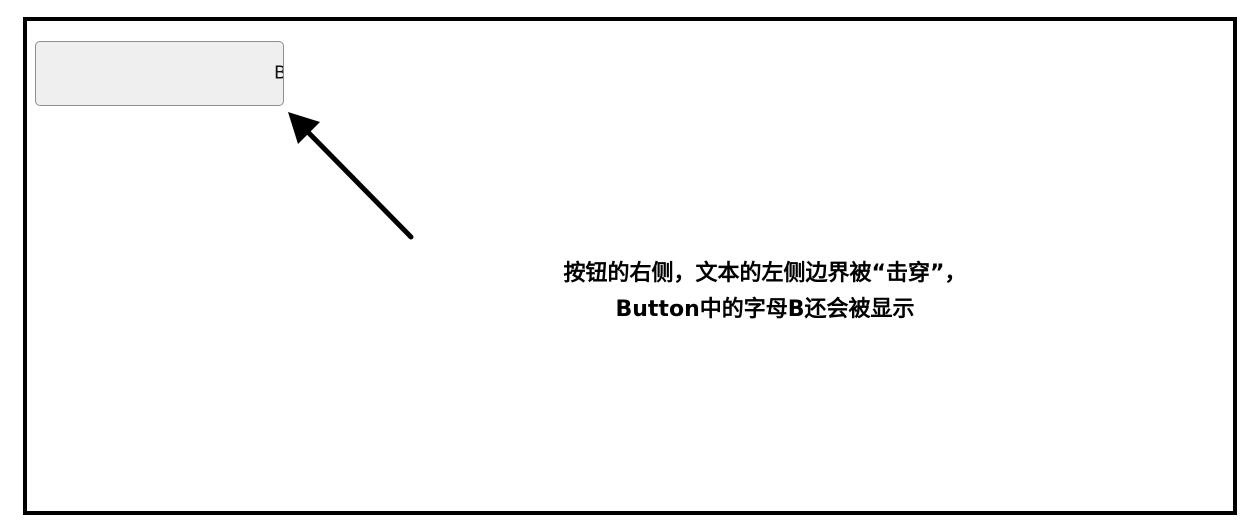 The width and height of the screenshot is (1248, 532). What do you see at coordinates (765, 309) in the screenshot?
I see `annotation-line-2: Button中的字母B还会被显示` at bounding box center [765, 309].